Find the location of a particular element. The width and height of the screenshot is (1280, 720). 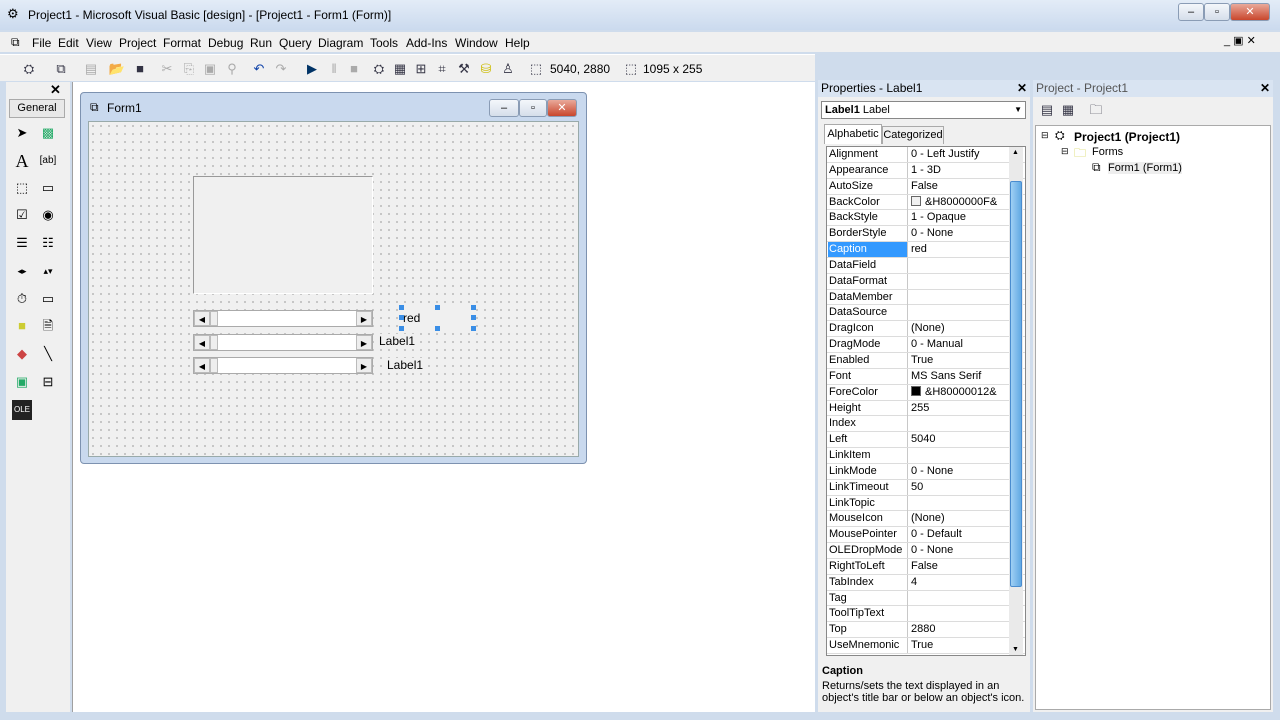

property-row: ForeColor &H80000012& is located at coordinates (926, 392).